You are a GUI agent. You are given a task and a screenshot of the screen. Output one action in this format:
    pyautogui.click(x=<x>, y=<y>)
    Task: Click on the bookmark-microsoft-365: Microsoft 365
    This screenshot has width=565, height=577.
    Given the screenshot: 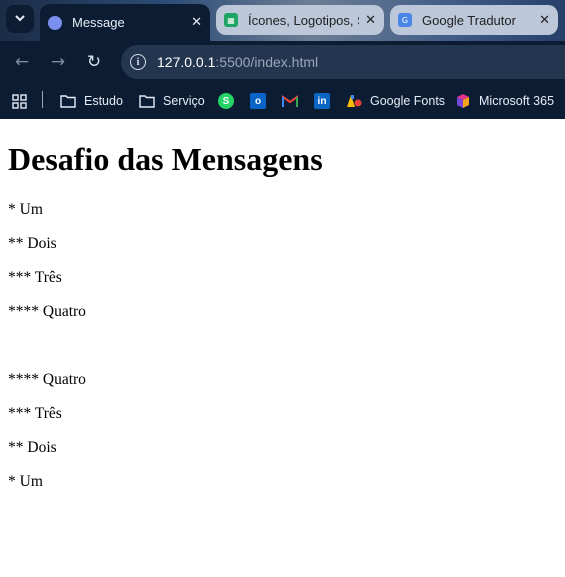 What is the action you would take?
    pyautogui.click(x=504, y=101)
    